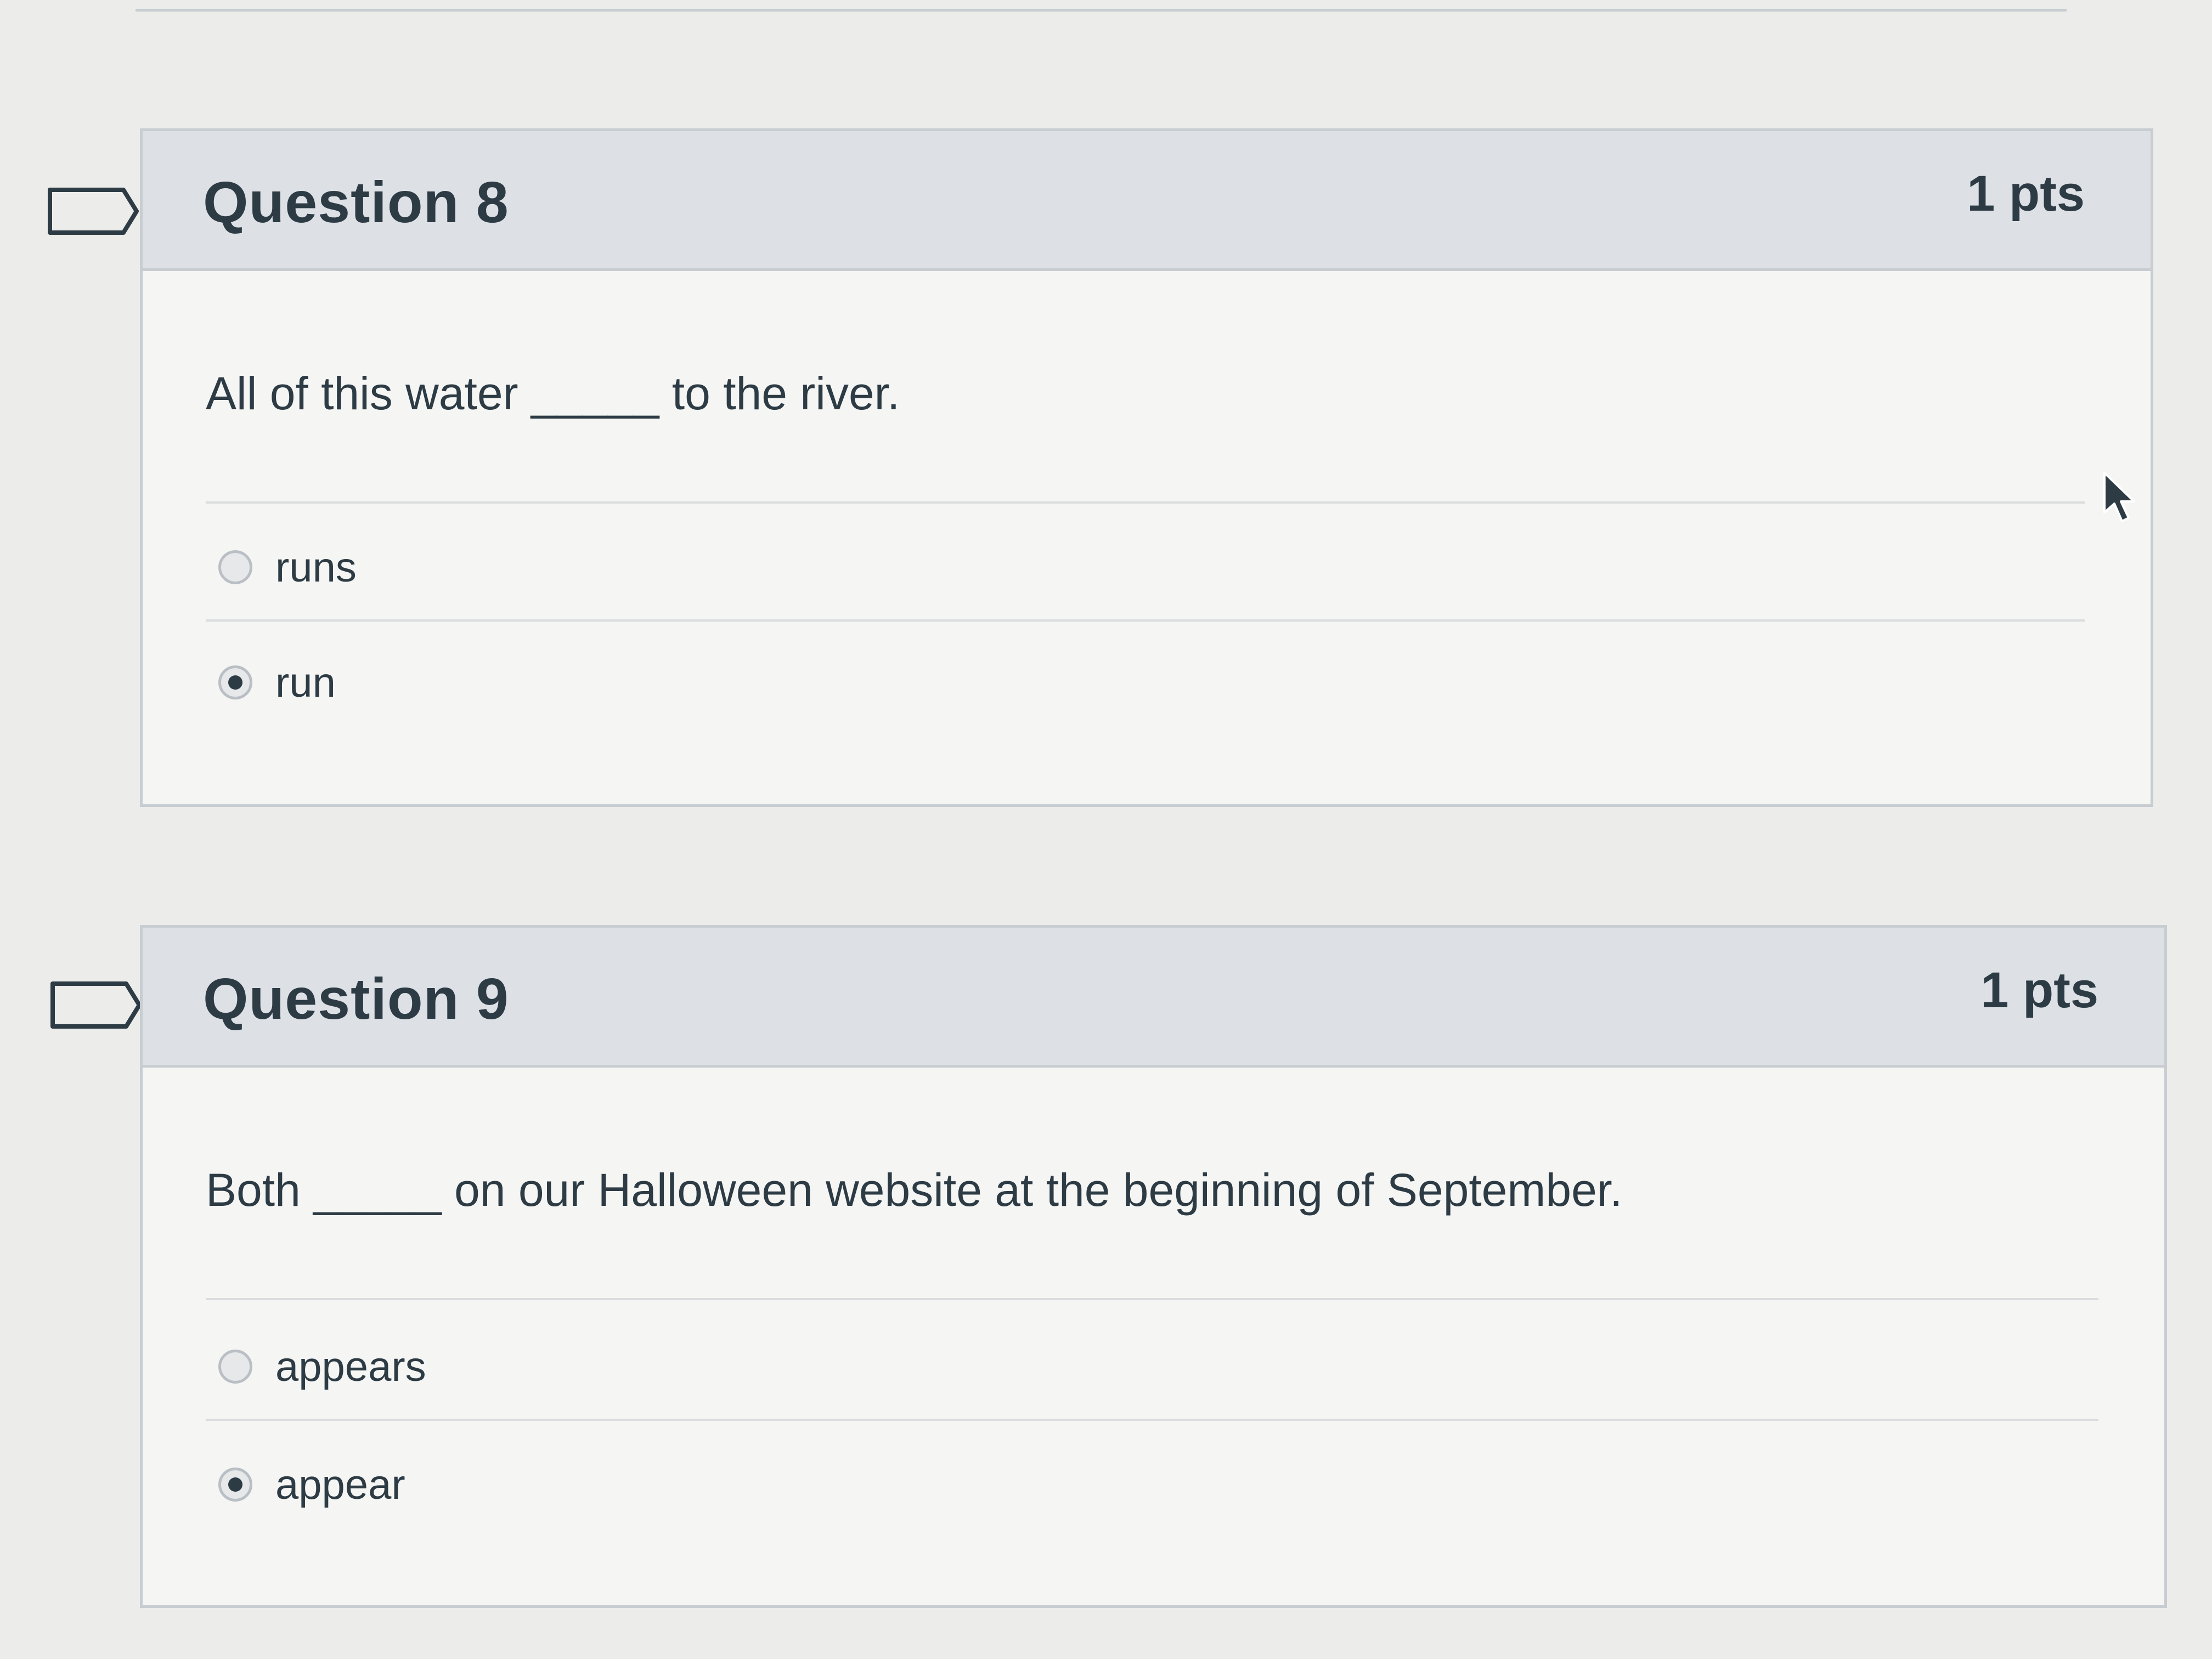  What do you see at coordinates (1147, 201) in the screenshot?
I see `question-header: Question 8 1 pts` at bounding box center [1147, 201].